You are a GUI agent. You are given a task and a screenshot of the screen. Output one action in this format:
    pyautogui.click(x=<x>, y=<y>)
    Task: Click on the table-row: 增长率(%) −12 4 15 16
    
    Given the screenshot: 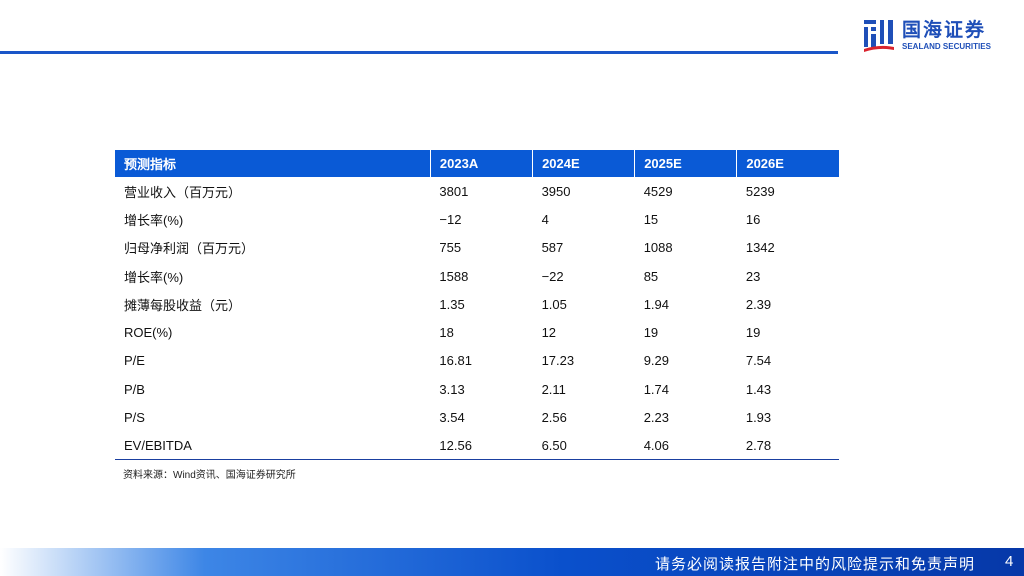 What is the action you would take?
    pyautogui.click(x=477, y=219)
    